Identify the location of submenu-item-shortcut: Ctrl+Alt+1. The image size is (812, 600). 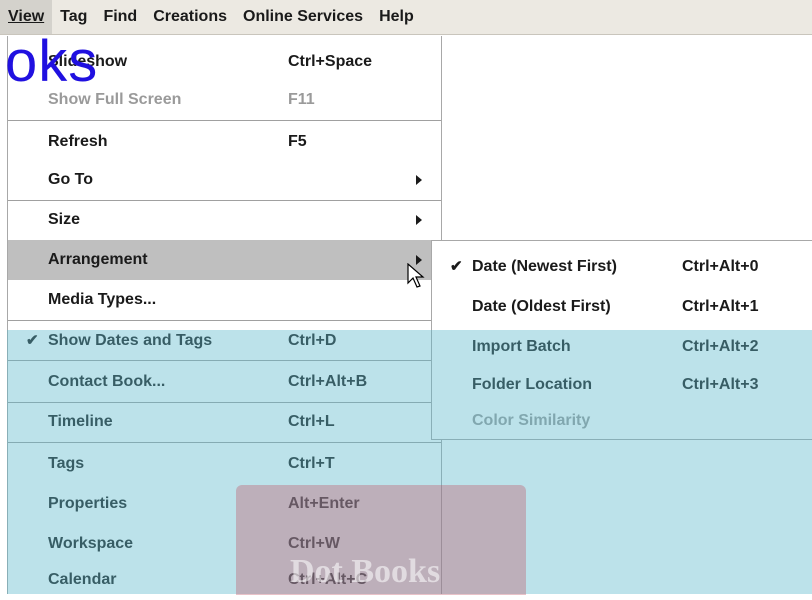
(720, 306).